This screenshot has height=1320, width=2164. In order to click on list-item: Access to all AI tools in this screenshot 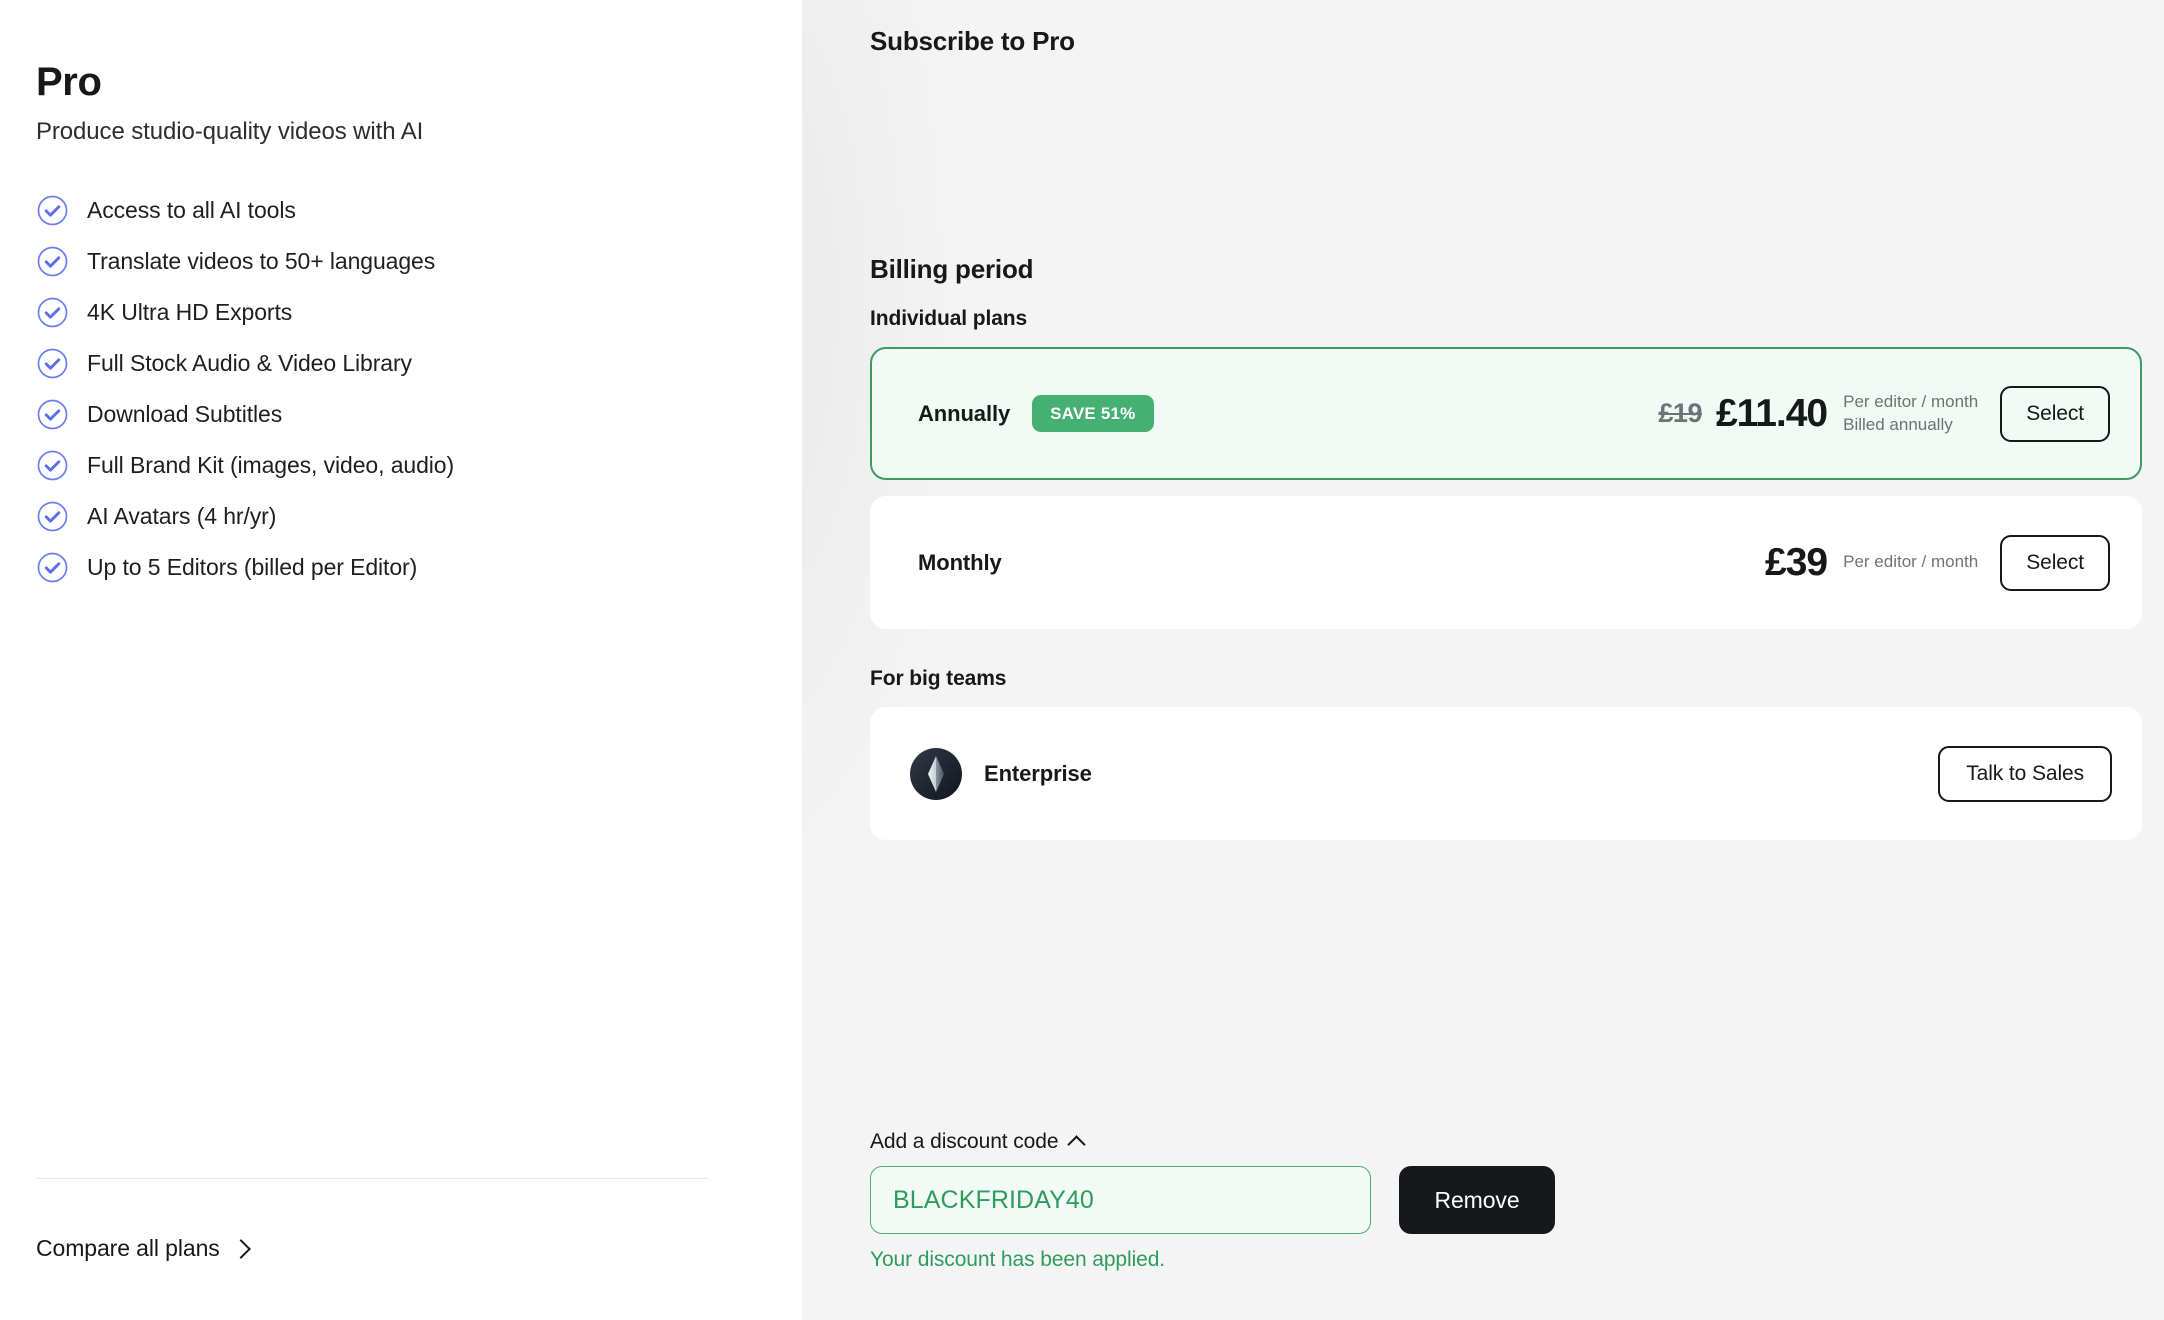, I will do `click(401, 210)`.